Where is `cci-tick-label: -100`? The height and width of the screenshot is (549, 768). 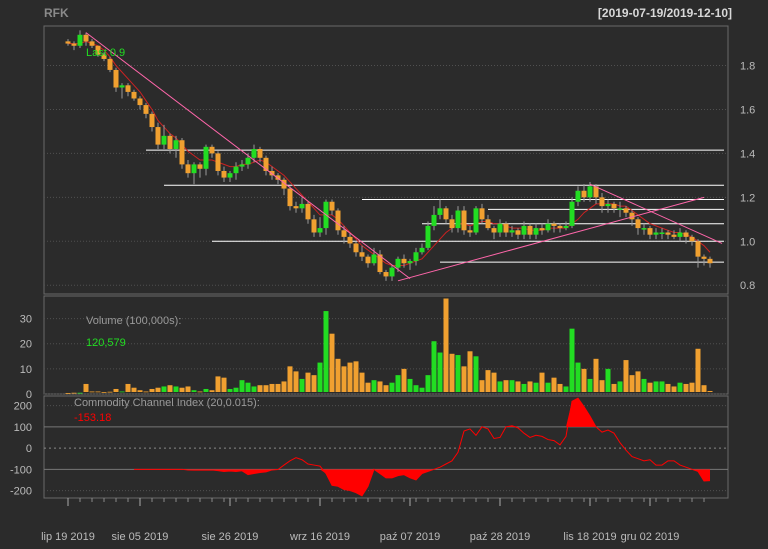 cci-tick-label: -100 is located at coordinates (21, 470).